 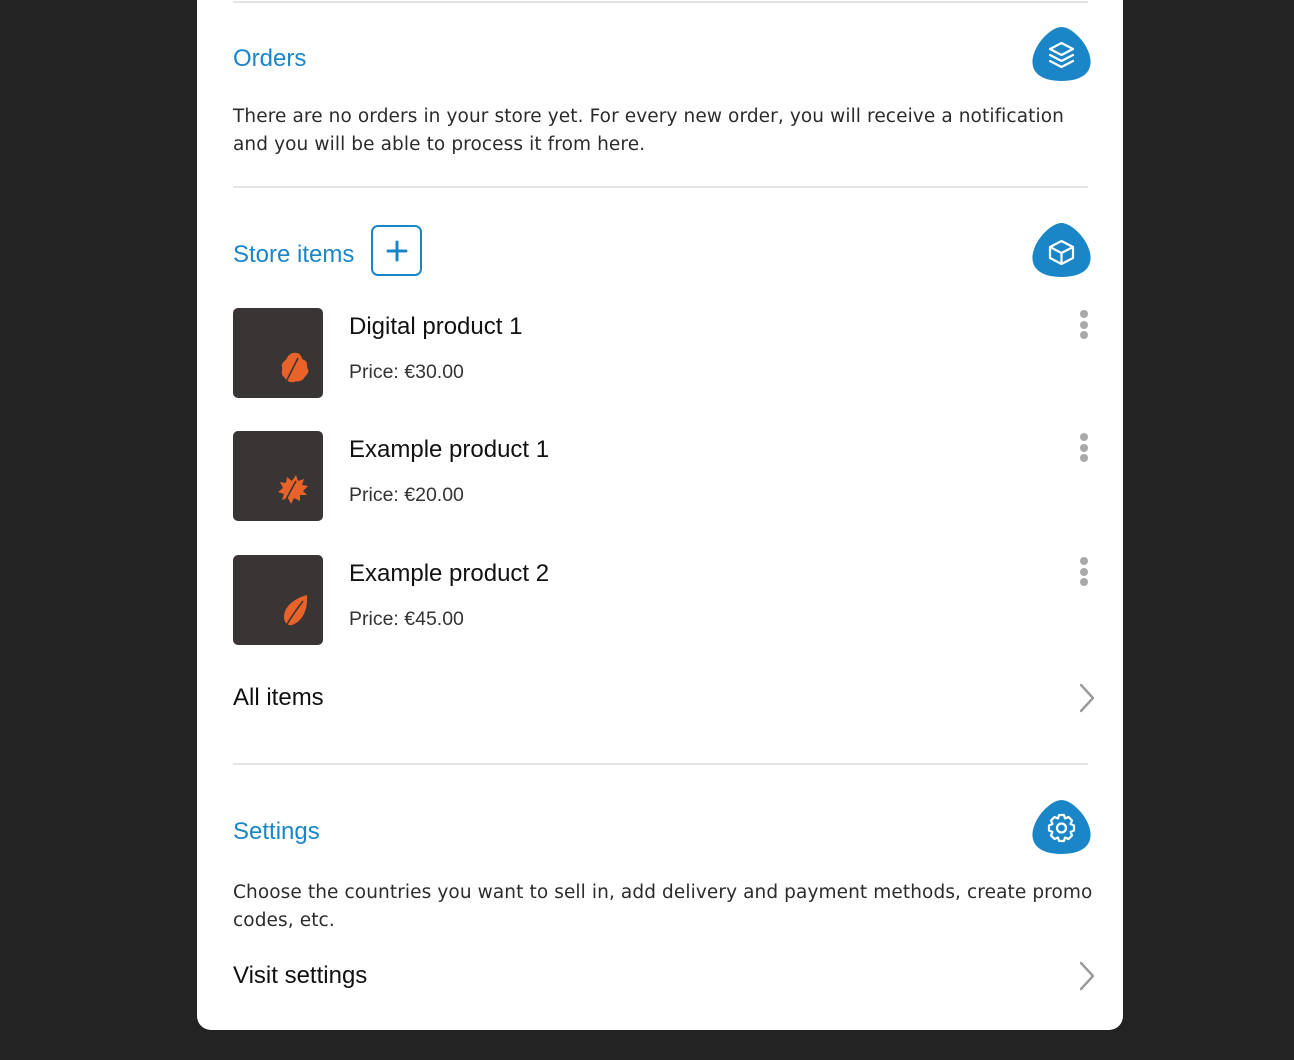 I want to click on store-item-row: Digital product 1 Price: €30.00, so click(x=660, y=353).